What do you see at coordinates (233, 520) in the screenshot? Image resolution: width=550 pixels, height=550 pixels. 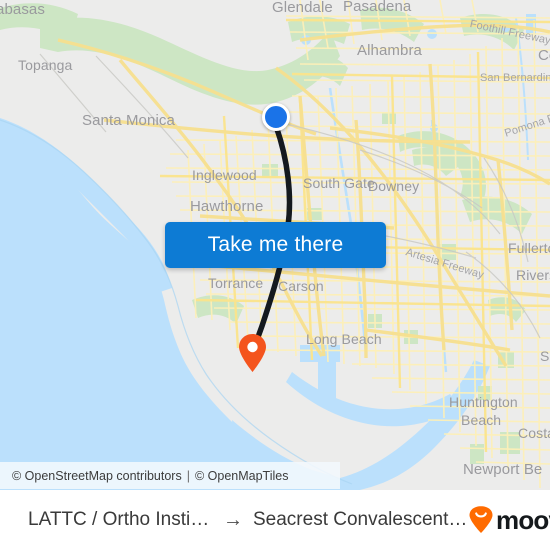 I see `trip-arrow-icon: →` at bounding box center [233, 520].